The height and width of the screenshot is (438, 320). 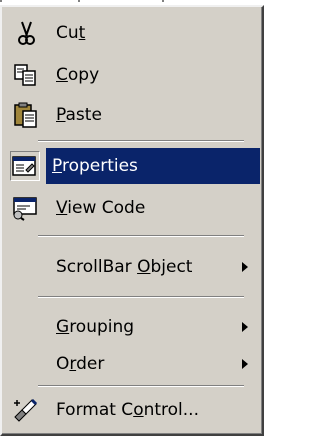 What do you see at coordinates (26, 208) in the screenshot?
I see `view-code-icon` at bounding box center [26, 208].